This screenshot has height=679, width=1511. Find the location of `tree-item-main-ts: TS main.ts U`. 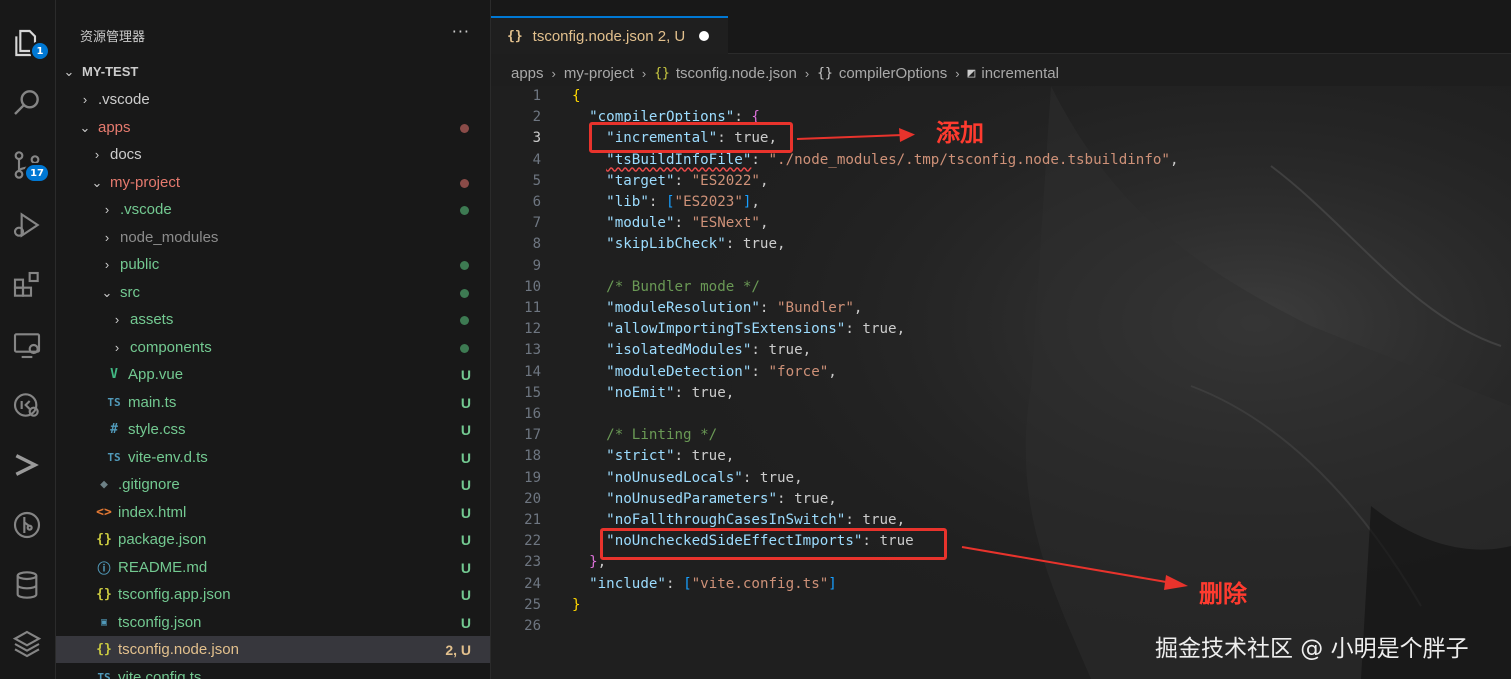

tree-item-main-ts: TS main.ts U is located at coordinates (273, 402).